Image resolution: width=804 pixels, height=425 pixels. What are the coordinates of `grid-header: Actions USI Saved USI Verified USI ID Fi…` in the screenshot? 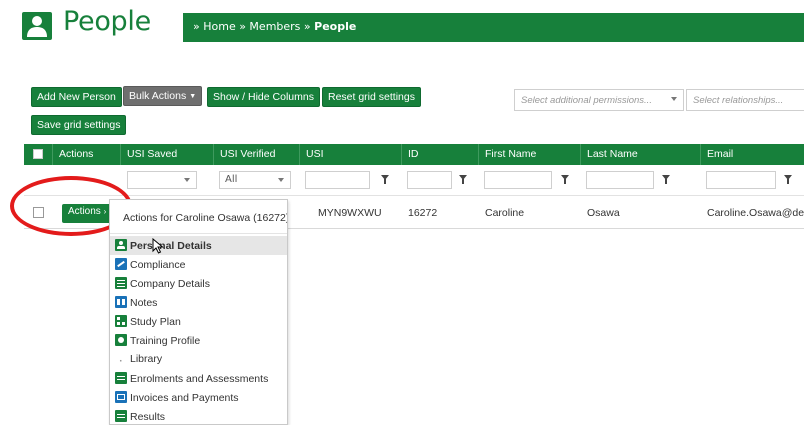 It's located at (414, 154).